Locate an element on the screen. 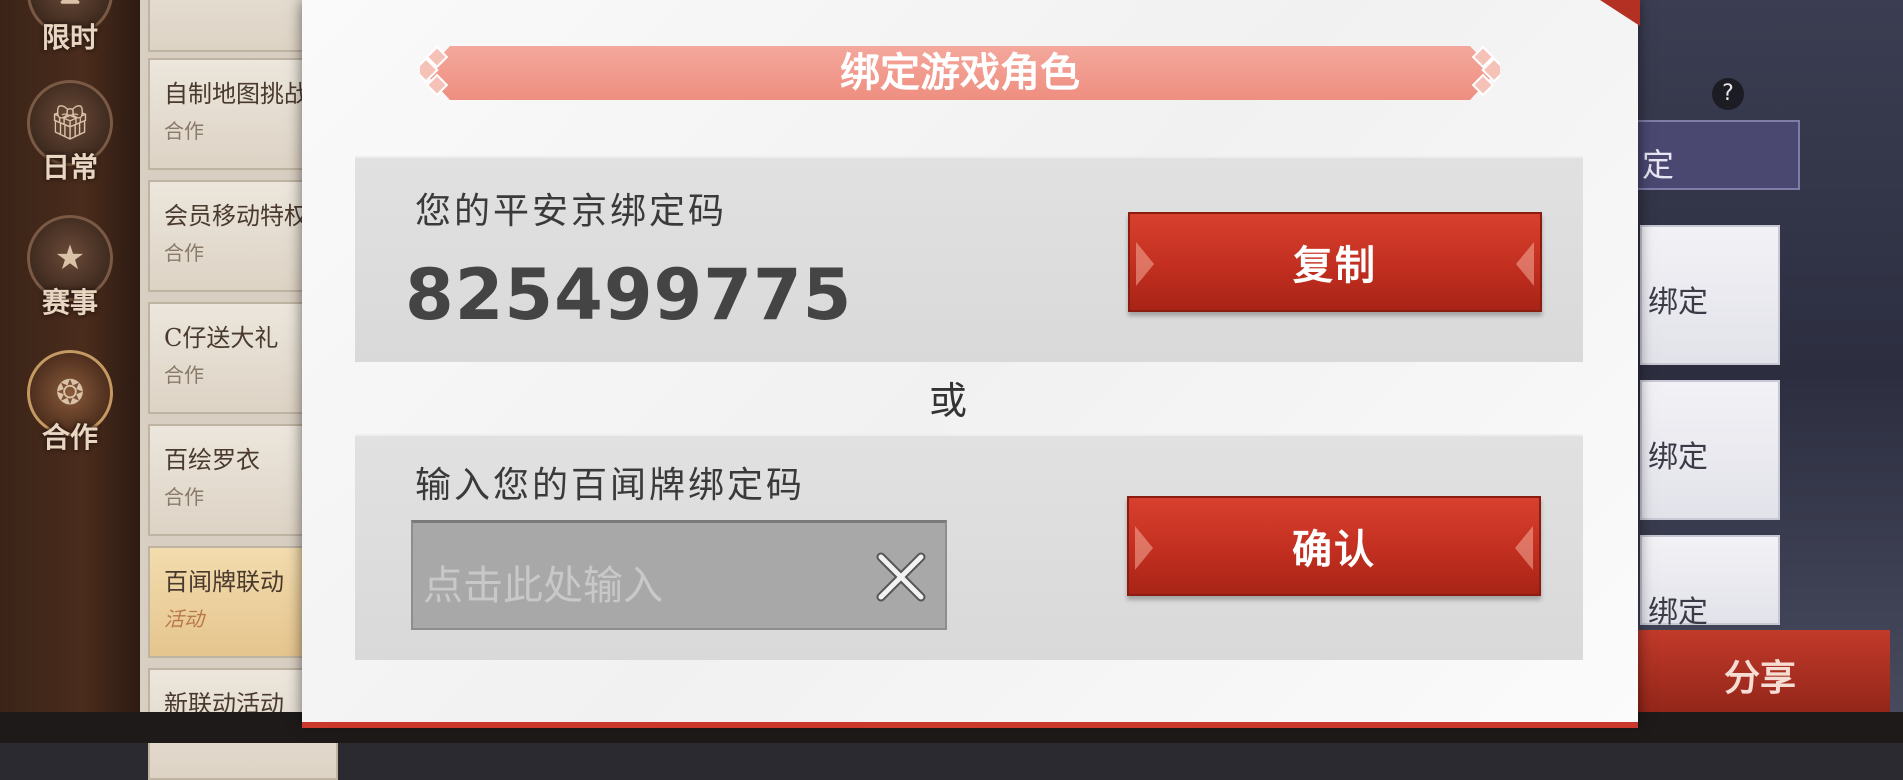 Image resolution: width=1903 pixels, height=780 pixels. rail-label: 日常 is located at coordinates (69, 167).